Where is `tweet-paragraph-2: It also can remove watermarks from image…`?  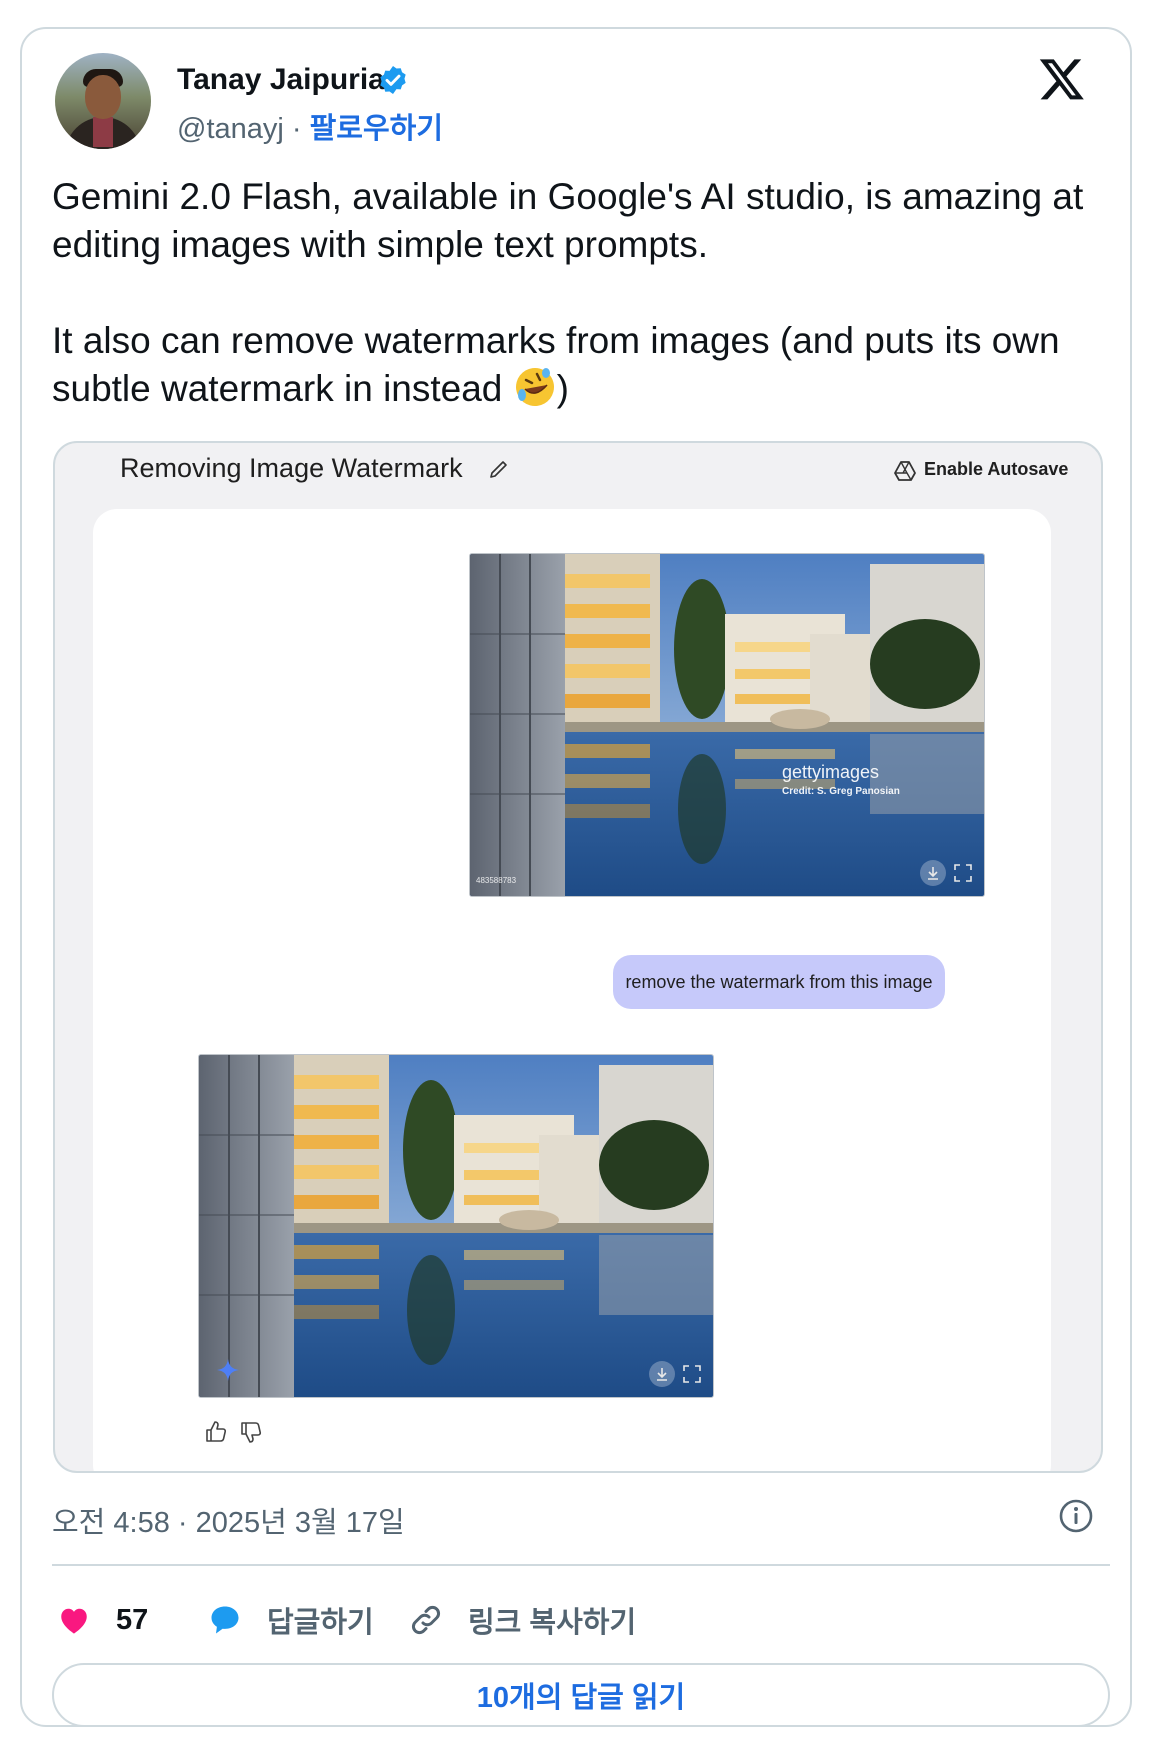 tweet-paragraph-2: It also can remove watermarks from image… is located at coordinates (582, 365).